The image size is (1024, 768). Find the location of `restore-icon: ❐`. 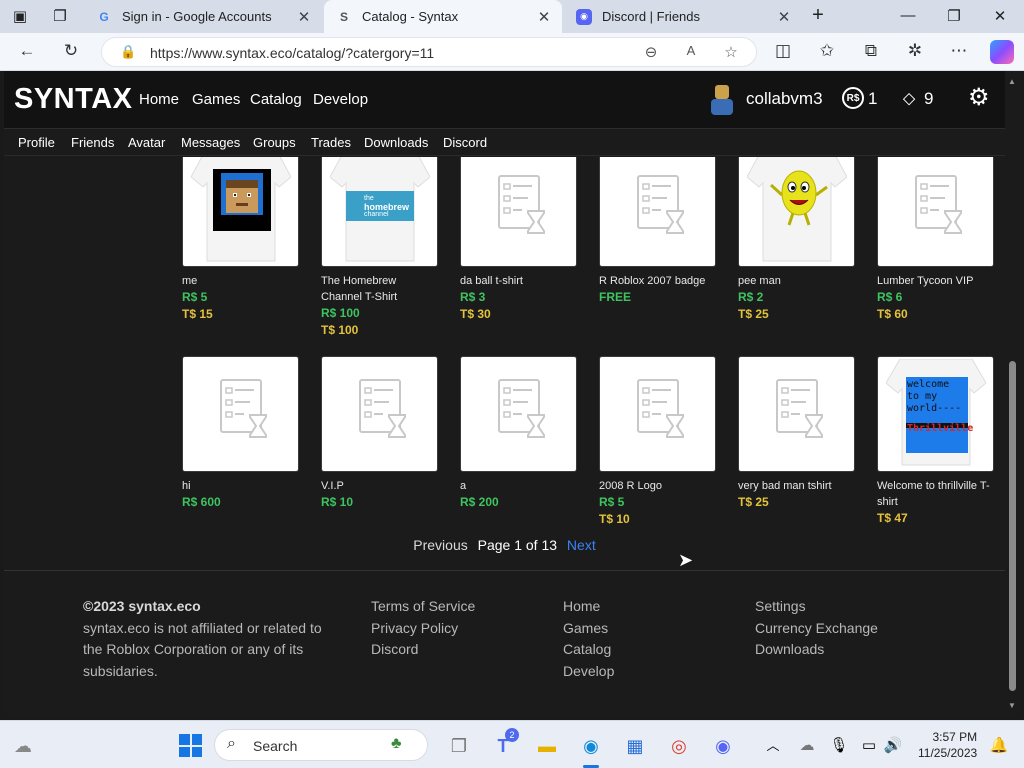

restore-icon: ❐ is located at coordinates (954, 16).